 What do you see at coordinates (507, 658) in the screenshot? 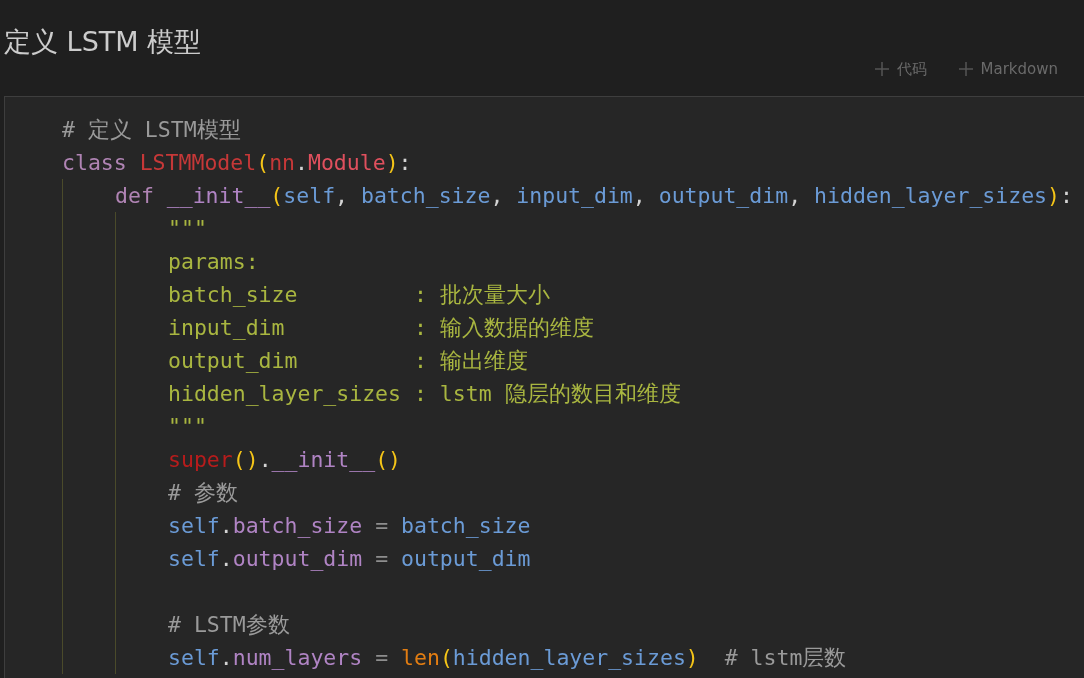
I see `code-line: self.num_layers = len(hidden_layer_sizes) # lstm层数` at bounding box center [507, 658].